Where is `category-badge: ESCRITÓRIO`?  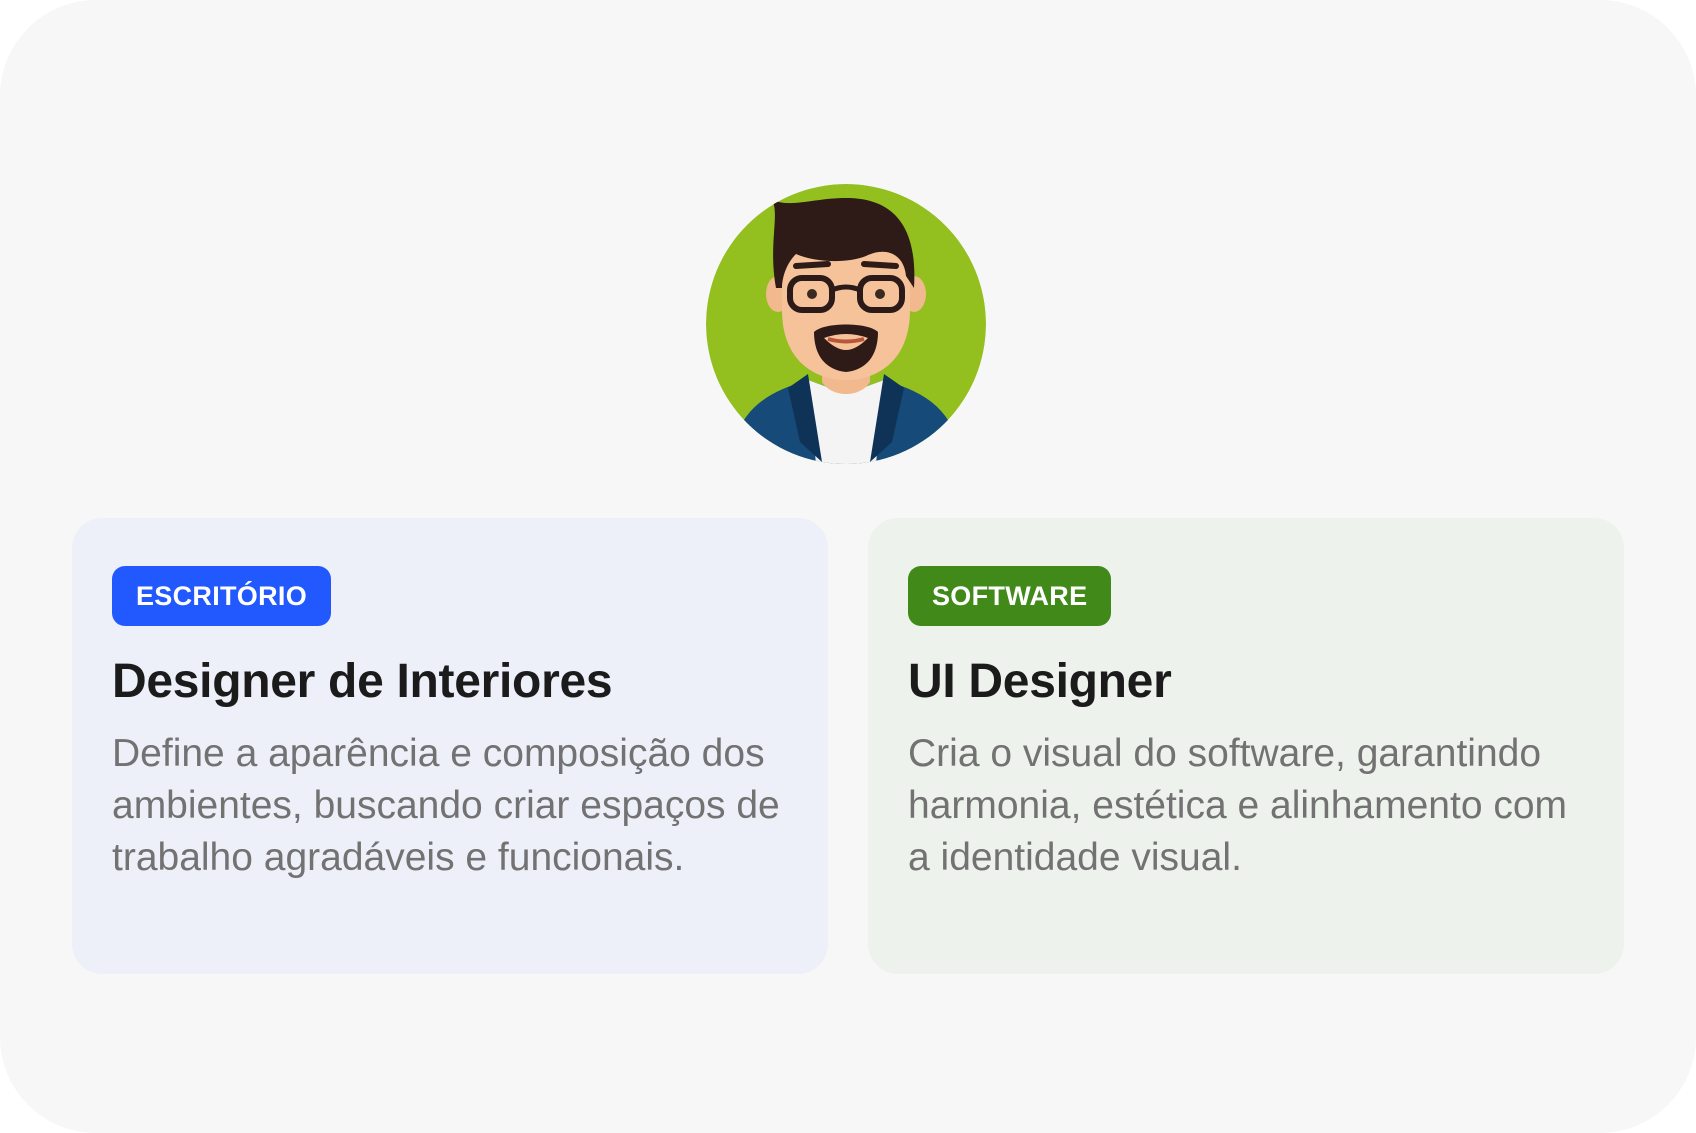 category-badge: ESCRITÓRIO is located at coordinates (222, 596).